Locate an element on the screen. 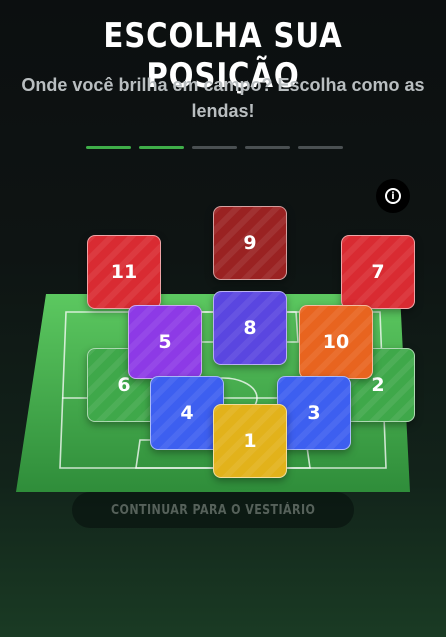  position-card-3: 3 is located at coordinates (314, 413).